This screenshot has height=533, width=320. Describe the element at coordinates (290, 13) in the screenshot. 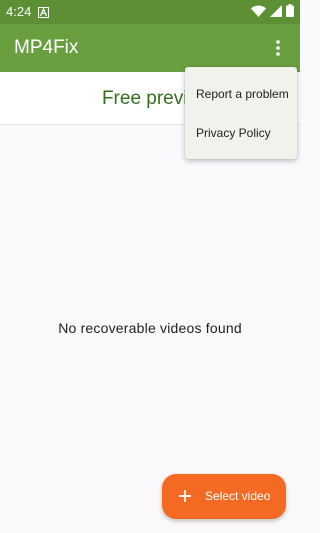

I see `battery-icon` at that location.